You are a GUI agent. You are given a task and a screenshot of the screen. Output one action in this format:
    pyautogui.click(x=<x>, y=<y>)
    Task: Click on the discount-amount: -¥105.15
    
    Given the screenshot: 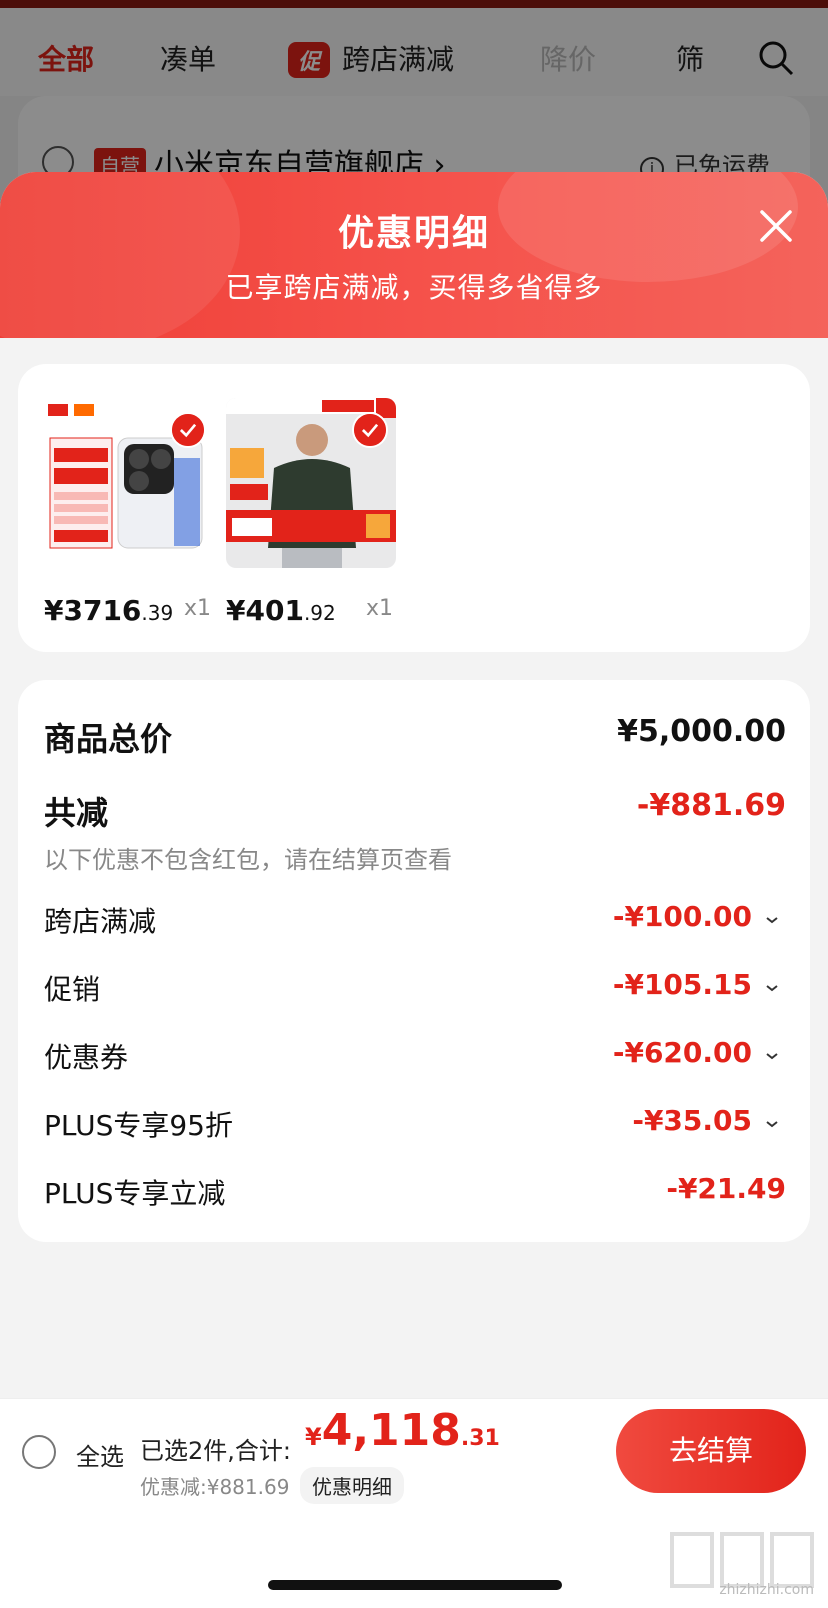 What is the action you would take?
    pyautogui.click(x=682, y=984)
    